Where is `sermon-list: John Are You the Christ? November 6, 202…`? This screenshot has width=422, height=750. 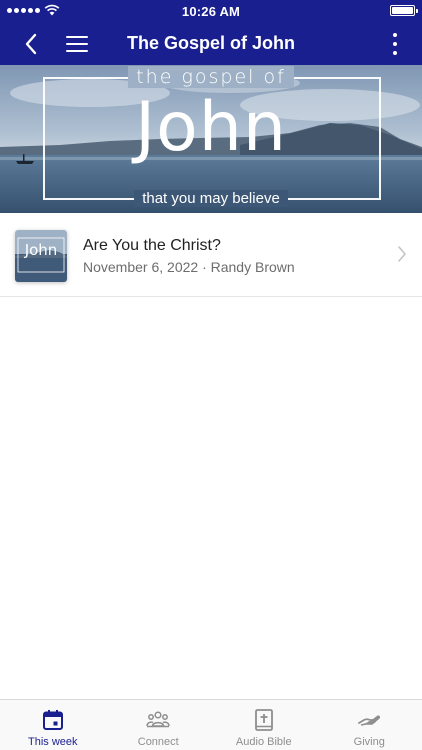
sermon-list: John Are You the Christ? November 6, 202… is located at coordinates (211, 255).